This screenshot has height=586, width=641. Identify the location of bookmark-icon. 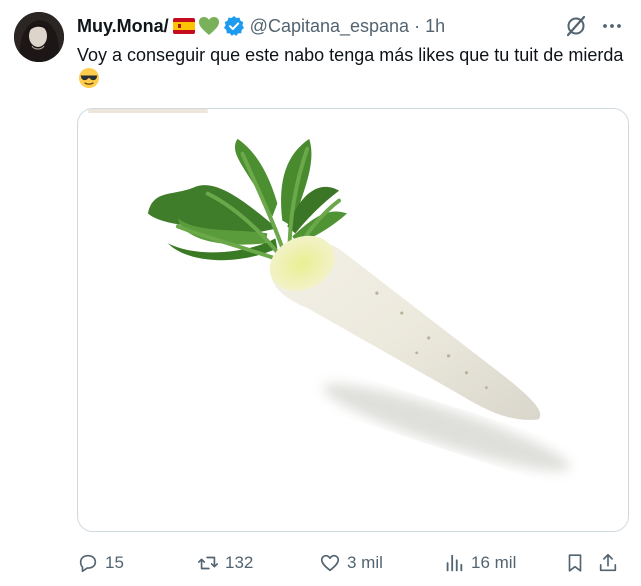
(575, 563).